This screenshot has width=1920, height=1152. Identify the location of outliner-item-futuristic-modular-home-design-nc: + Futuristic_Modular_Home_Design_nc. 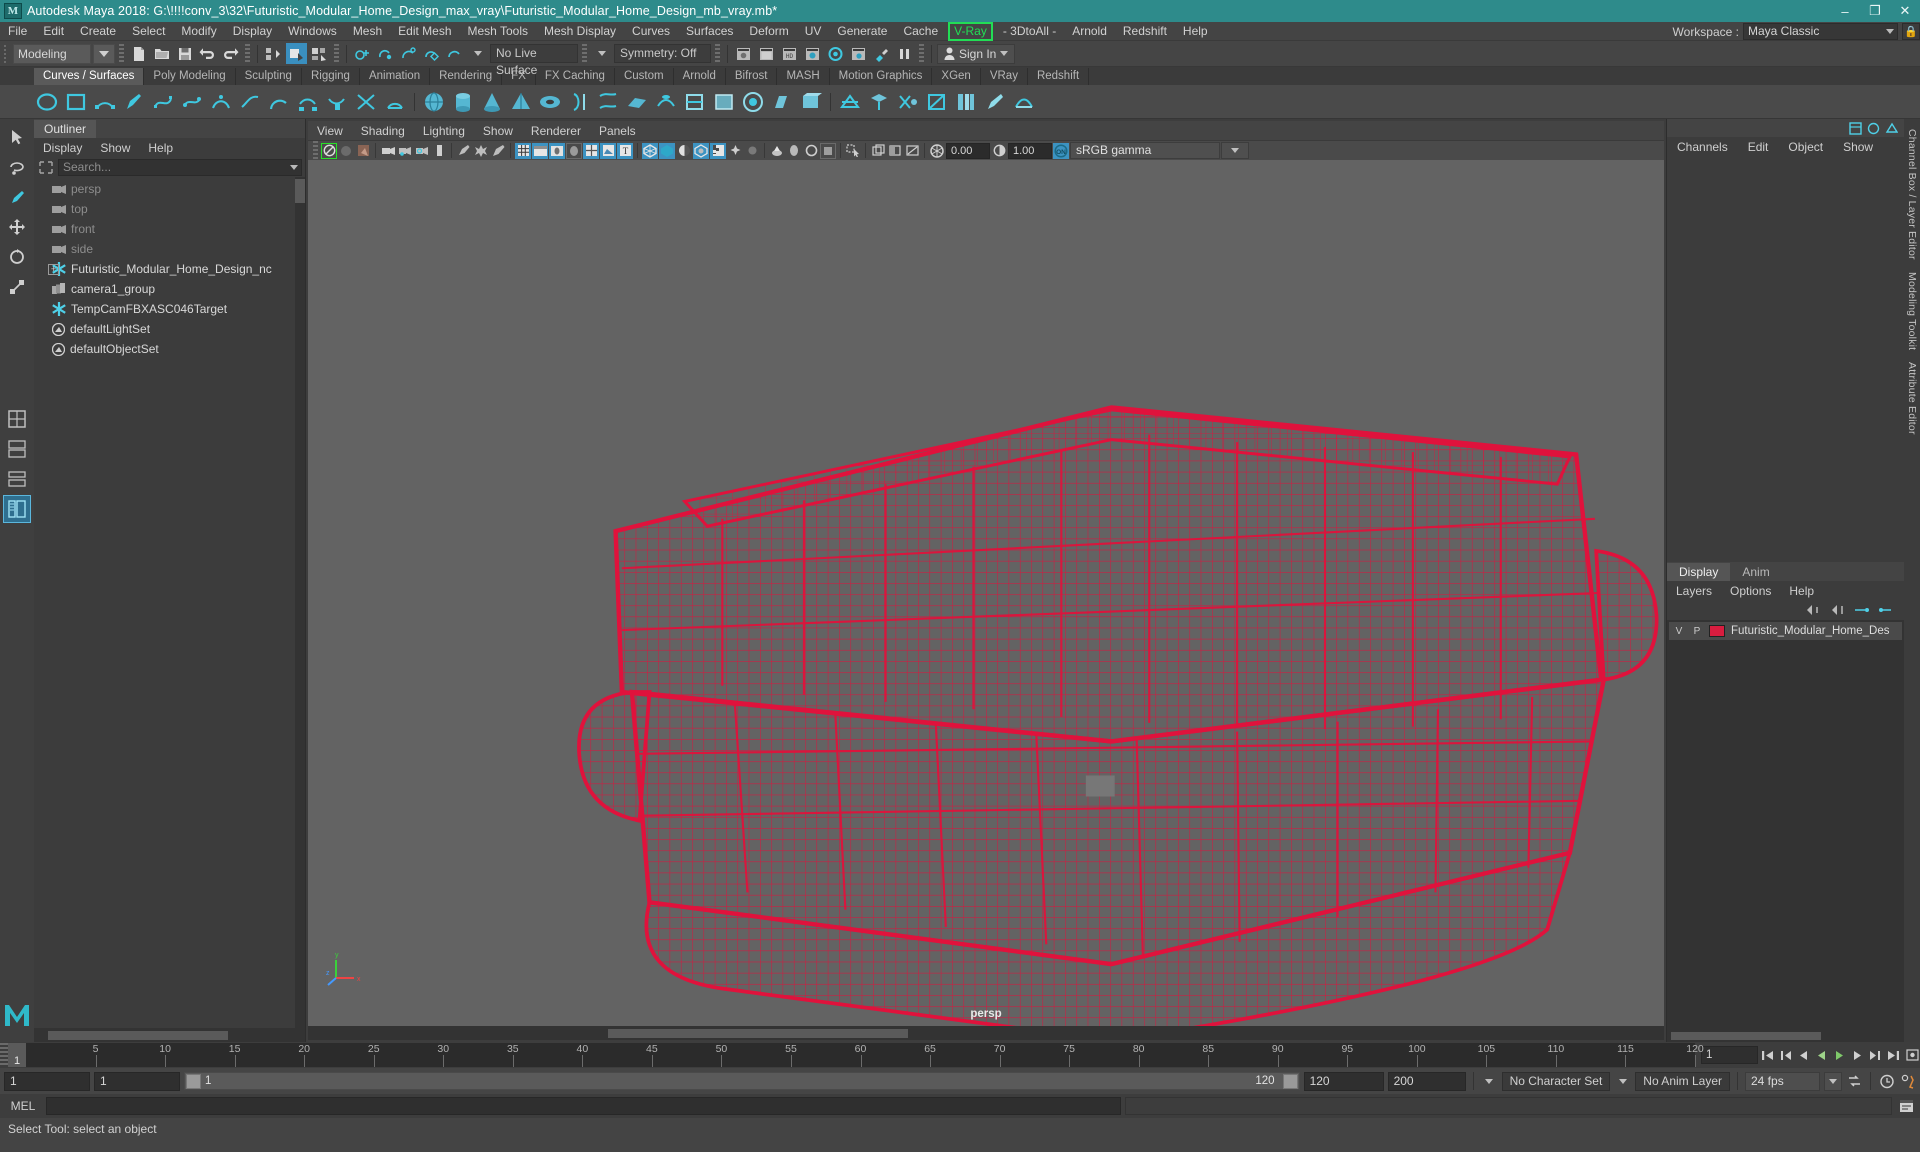
(169, 269).